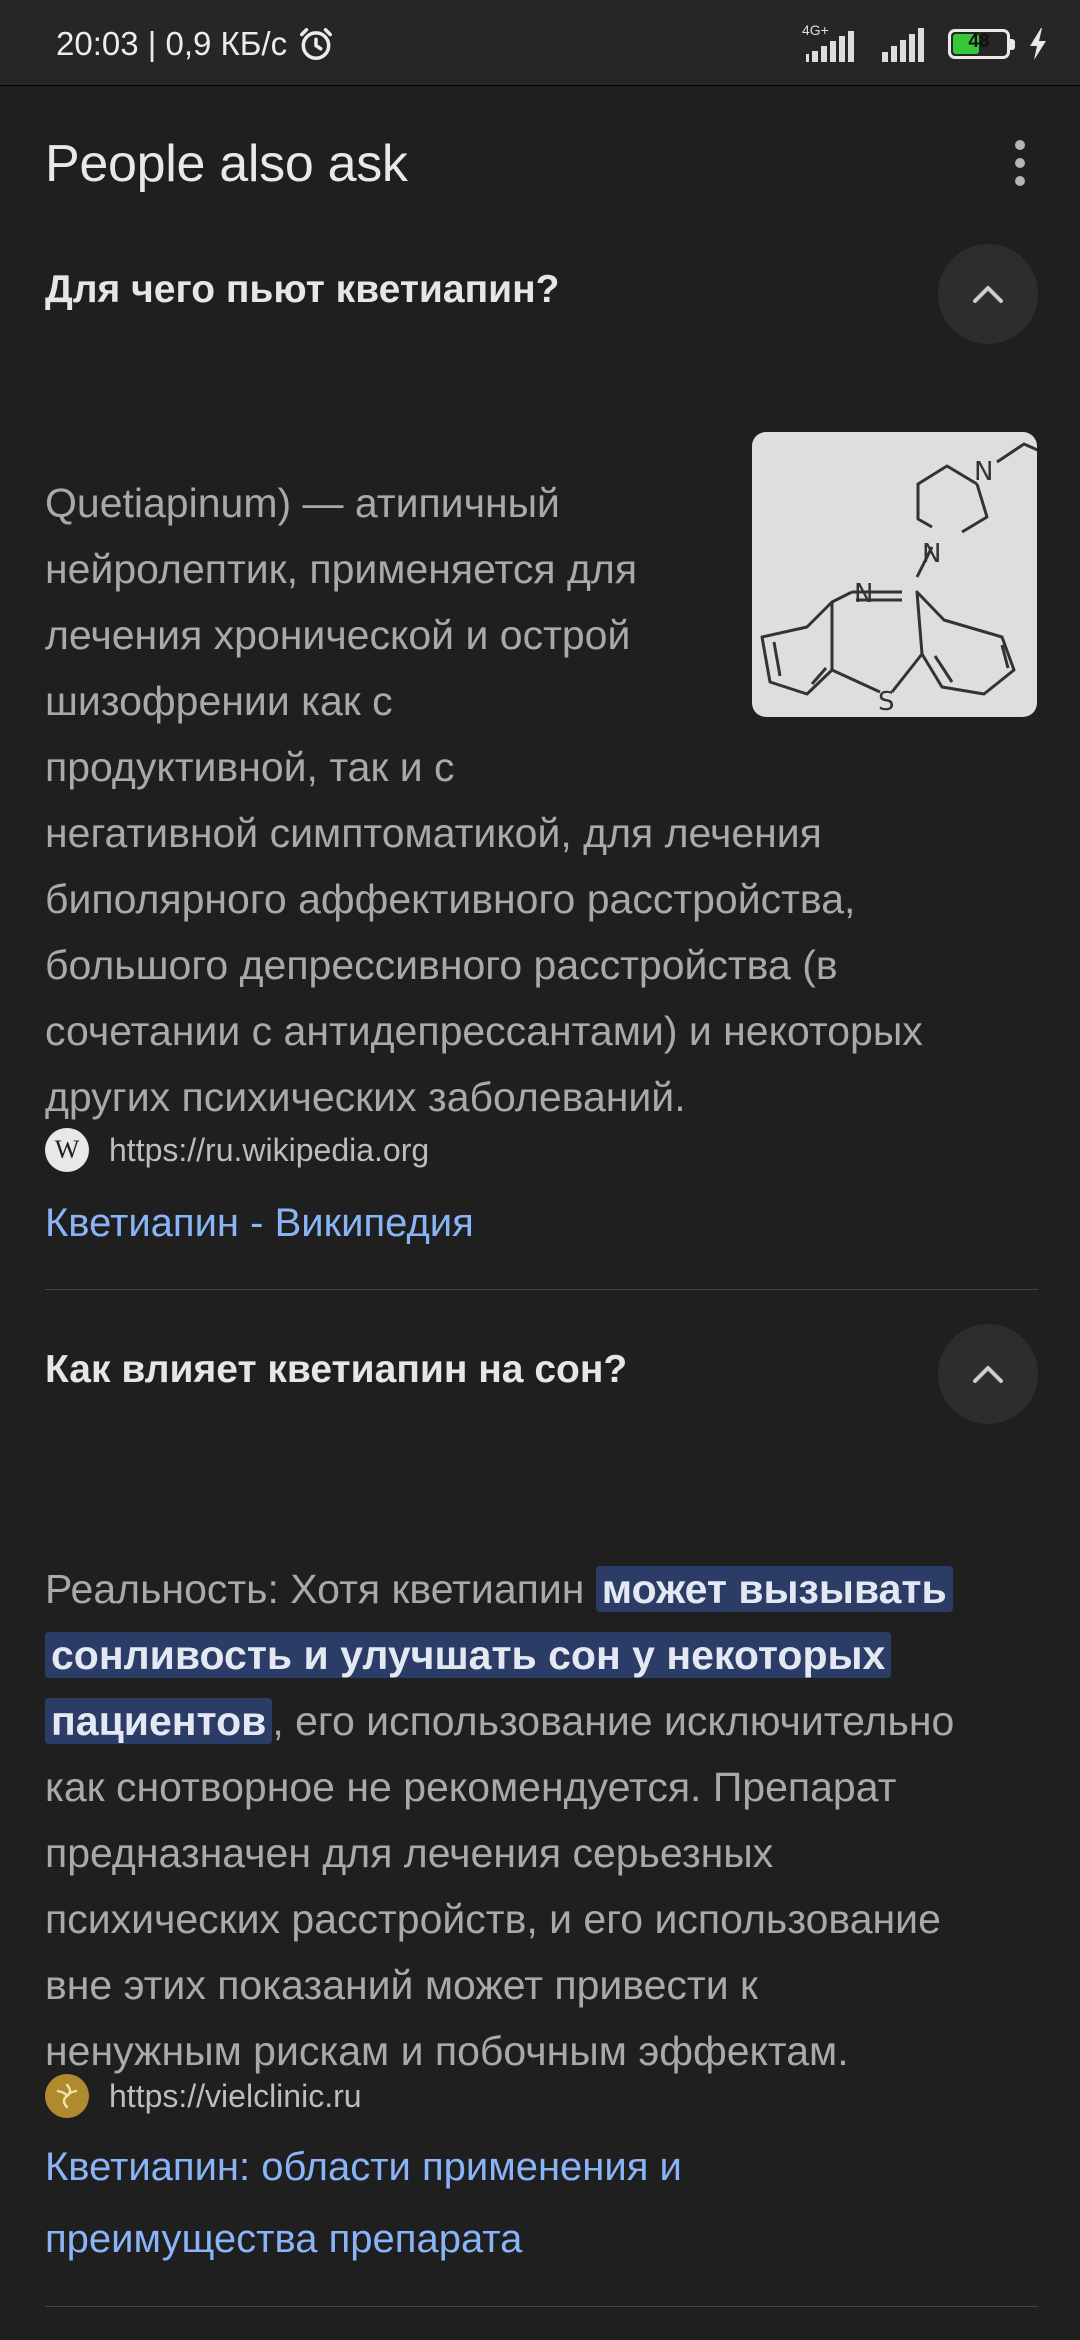 The image size is (1080, 2340). I want to click on status-left: 20:03 | 0,9 КБ/с, so click(195, 44).